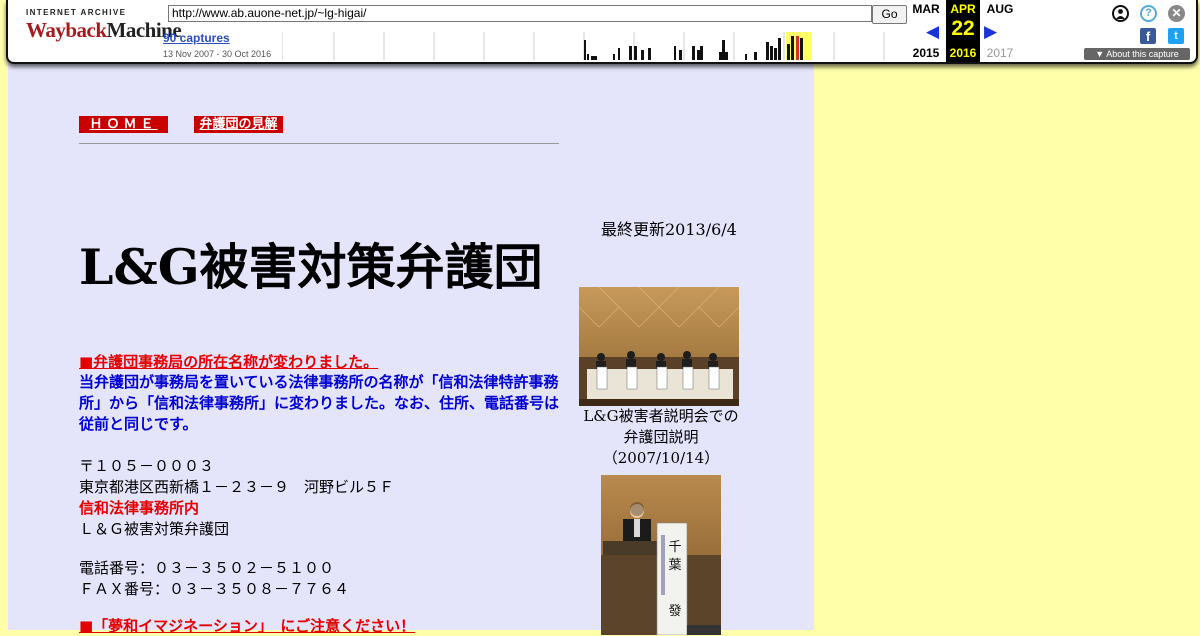 The image size is (1200, 636). Describe the element at coordinates (311, 267) in the screenshot. I see `page-title: L&G被害対策弁護団` at that location.